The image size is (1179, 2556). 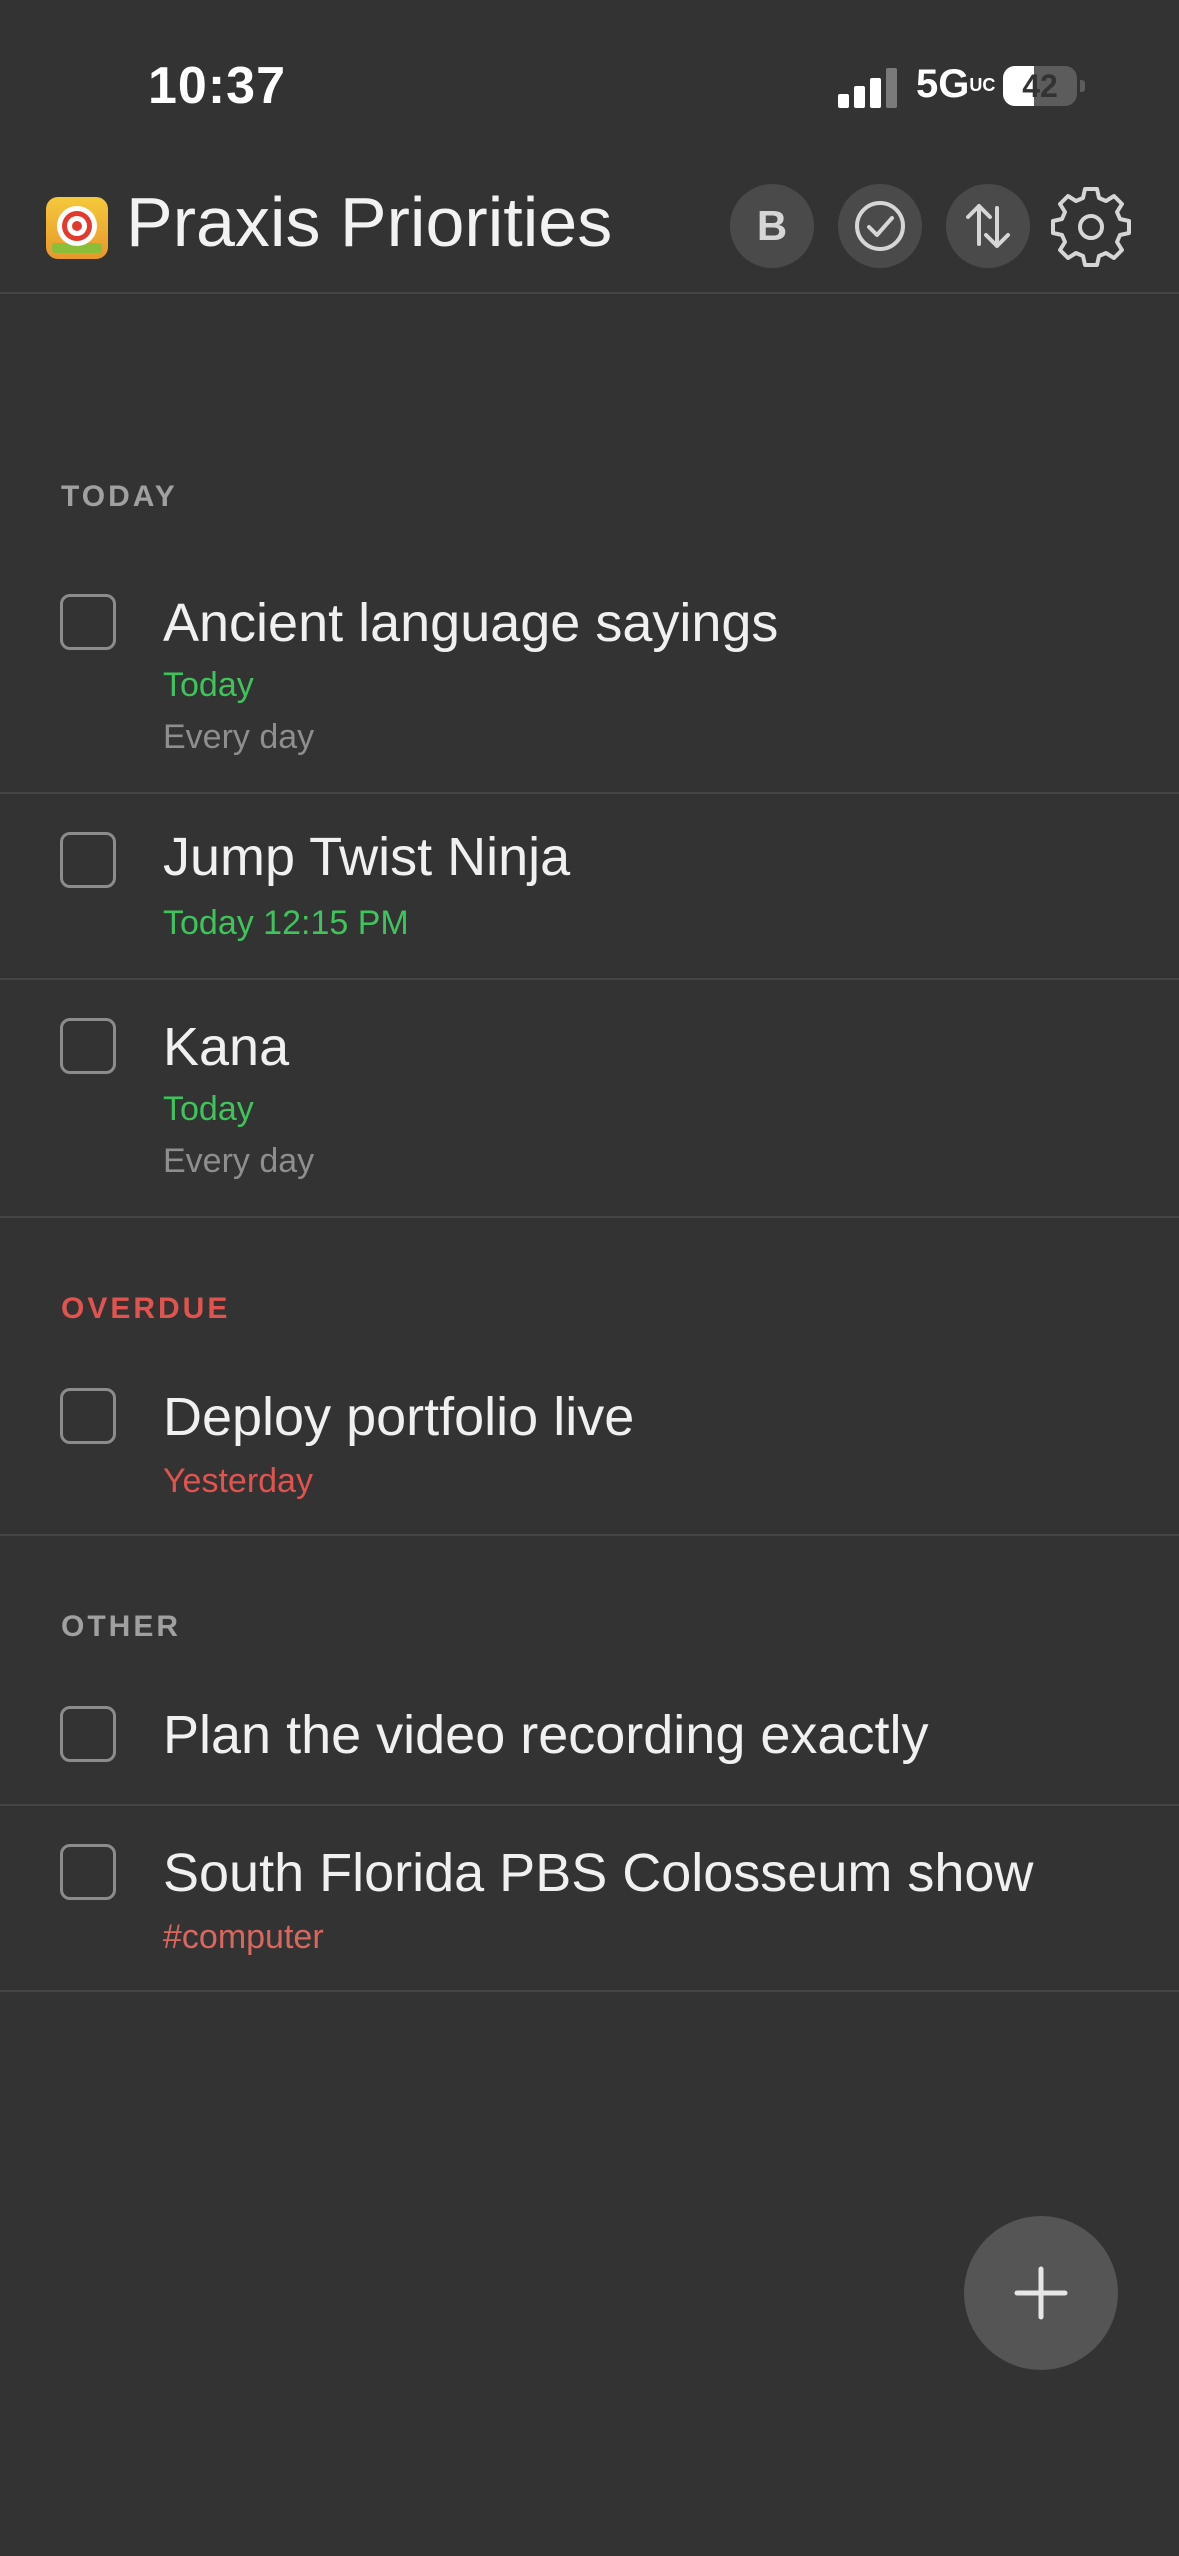 I want to click on network-type: 5GUC, so click(x=955, y=84).